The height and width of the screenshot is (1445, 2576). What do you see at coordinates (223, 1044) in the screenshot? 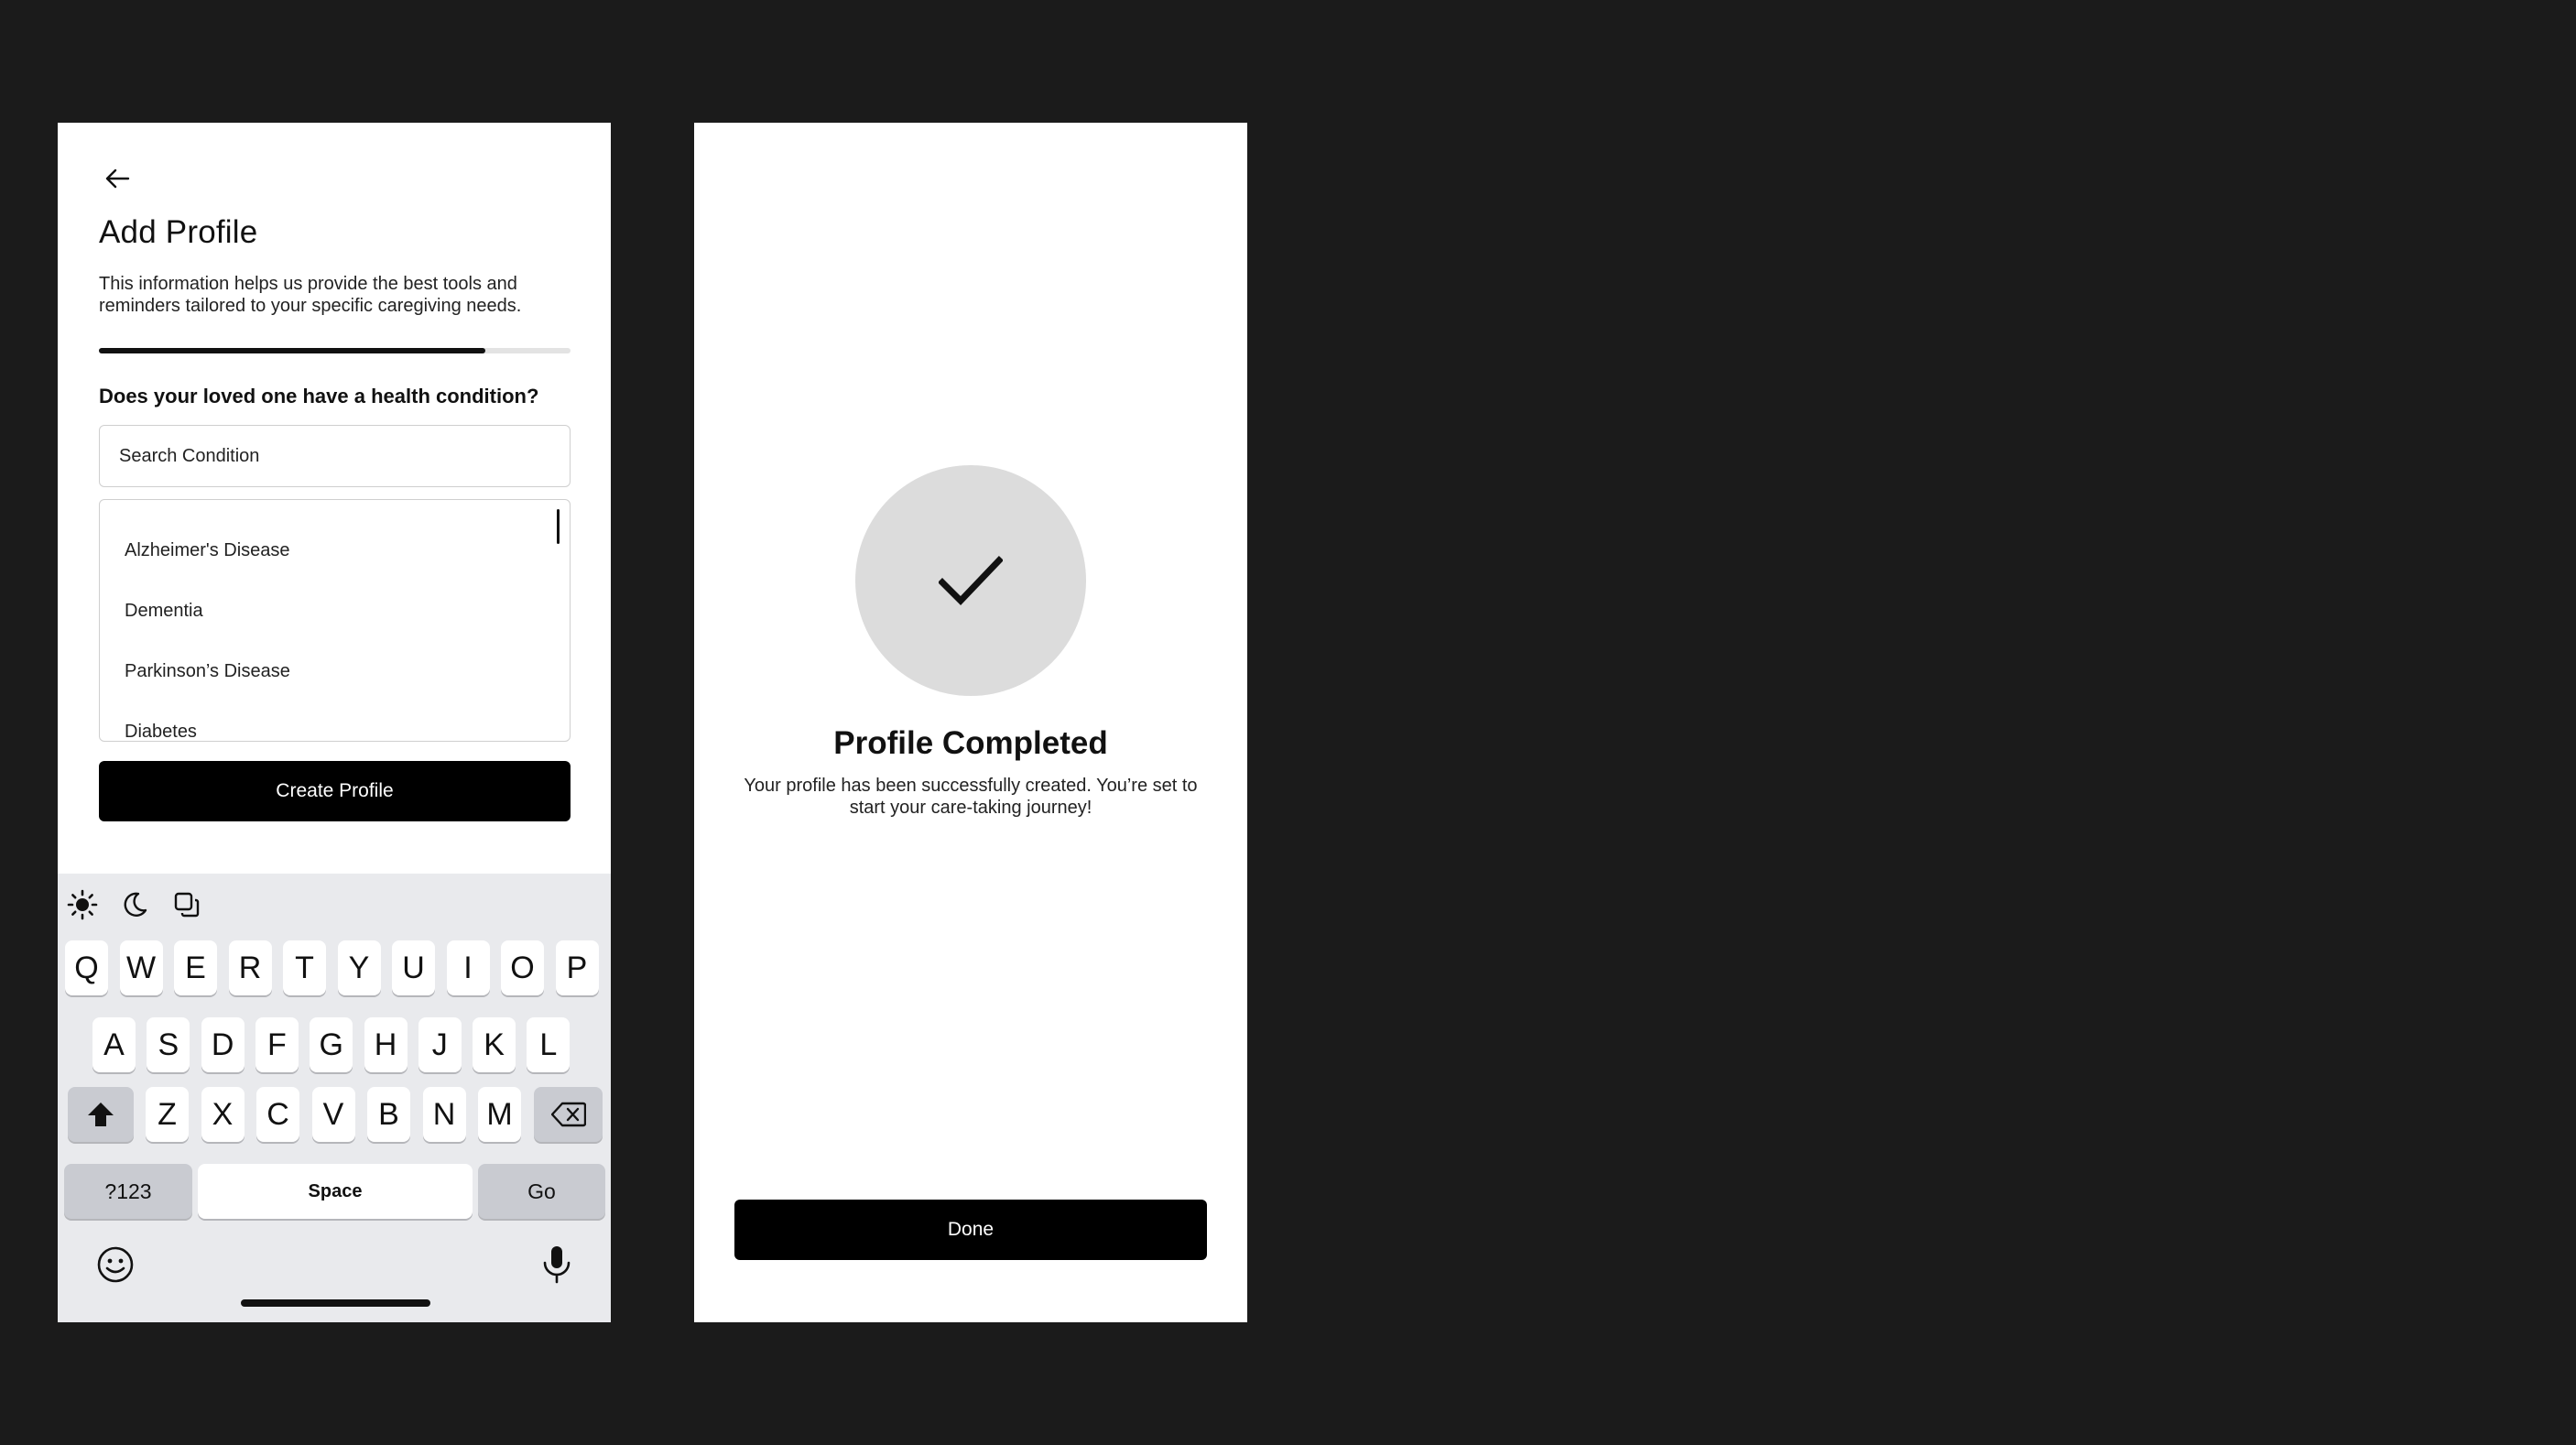
I see `key-d: D` at bounding box center [223, 1044].